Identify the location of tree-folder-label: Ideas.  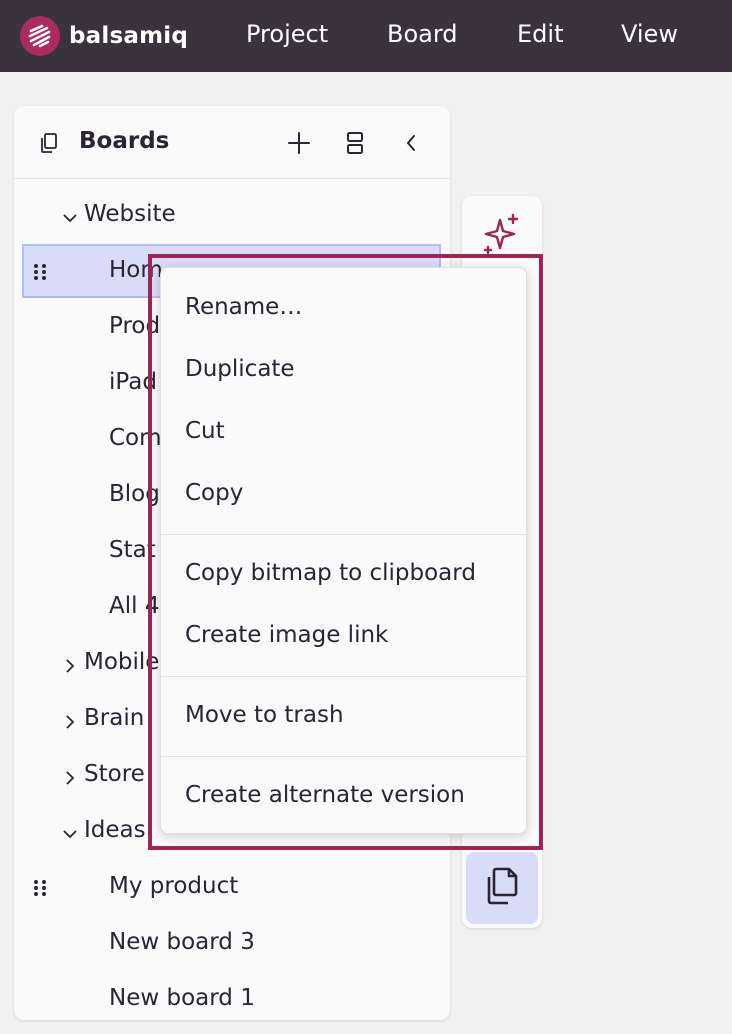
(115, 830).